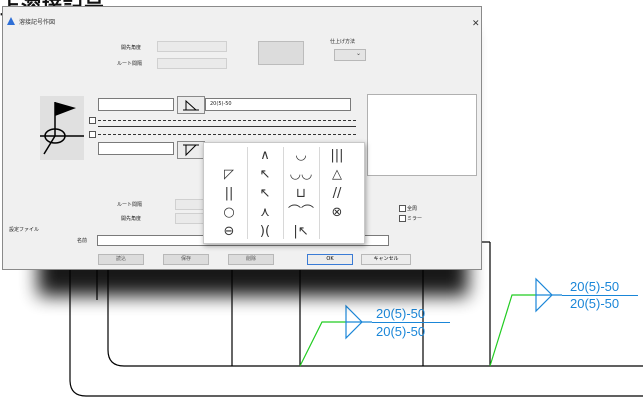 Image resolution: width=643 pixels, height=401 pixels. I want to click on upper-angle-label: 開先角度, so click(131, 48).